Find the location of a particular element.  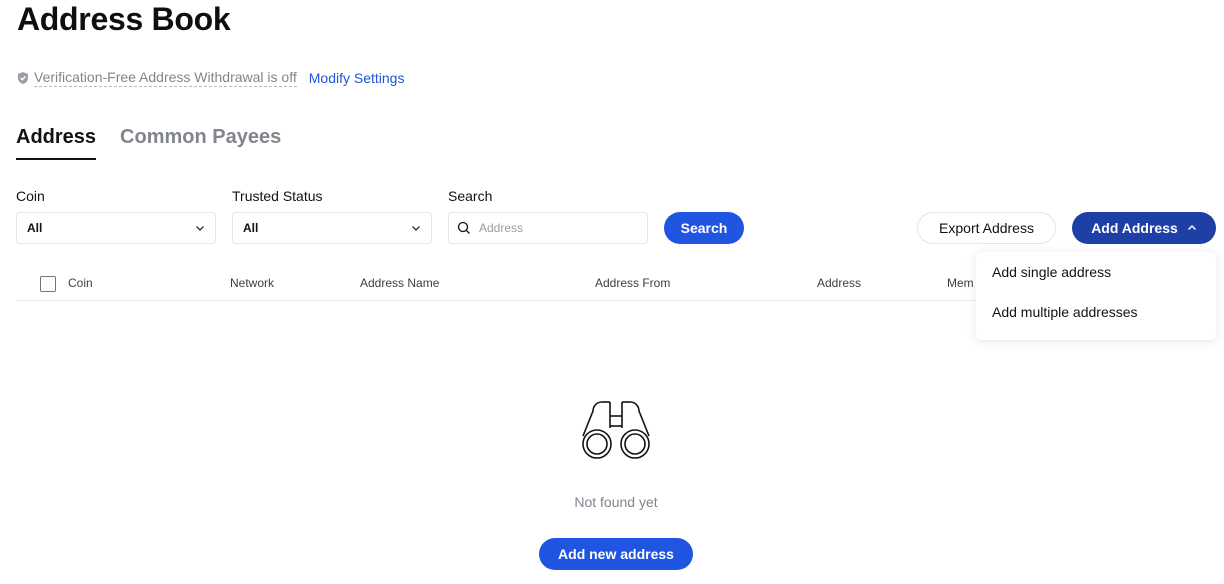

add-new-address-button: Add new address is located at coordinates (616, 554).